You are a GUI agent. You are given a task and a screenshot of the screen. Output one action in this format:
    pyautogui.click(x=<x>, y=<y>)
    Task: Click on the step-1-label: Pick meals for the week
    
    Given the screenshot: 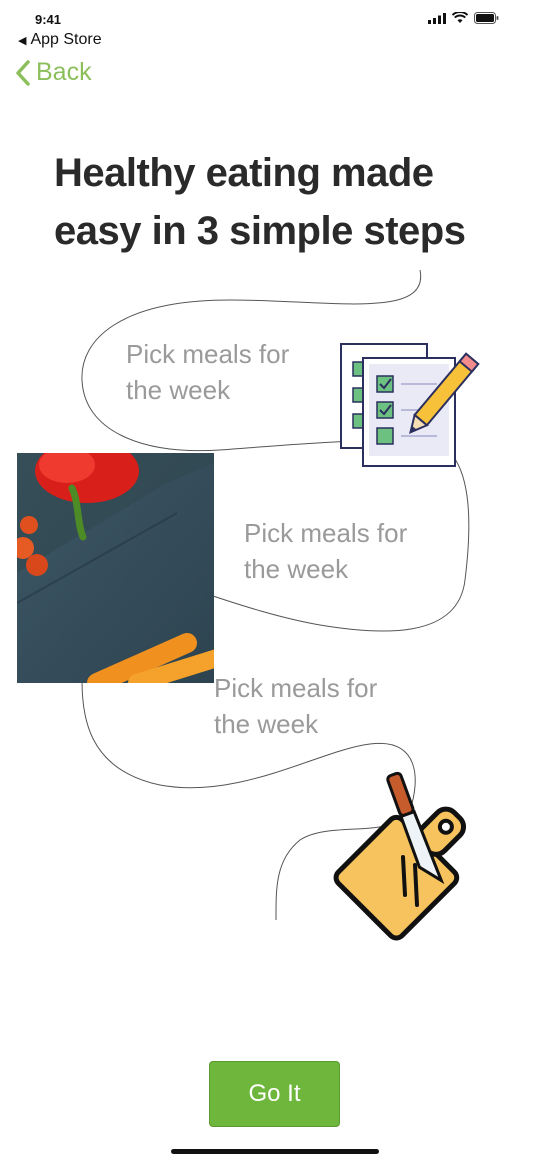 What is the action you would take?
    pyautogui.click(x=208, y=372)
    